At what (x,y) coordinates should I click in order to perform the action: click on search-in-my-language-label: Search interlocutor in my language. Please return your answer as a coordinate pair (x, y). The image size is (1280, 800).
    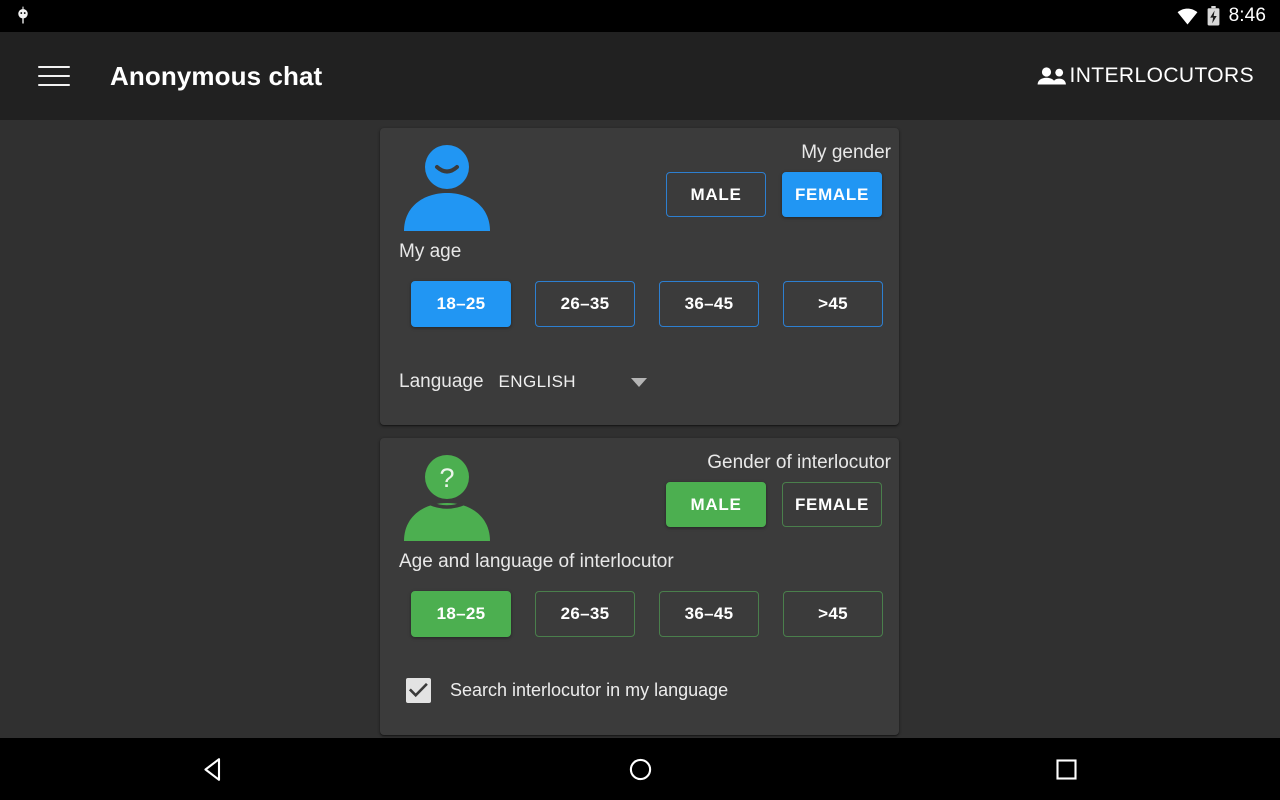
    Looking at the image, I should click on (589, 690).